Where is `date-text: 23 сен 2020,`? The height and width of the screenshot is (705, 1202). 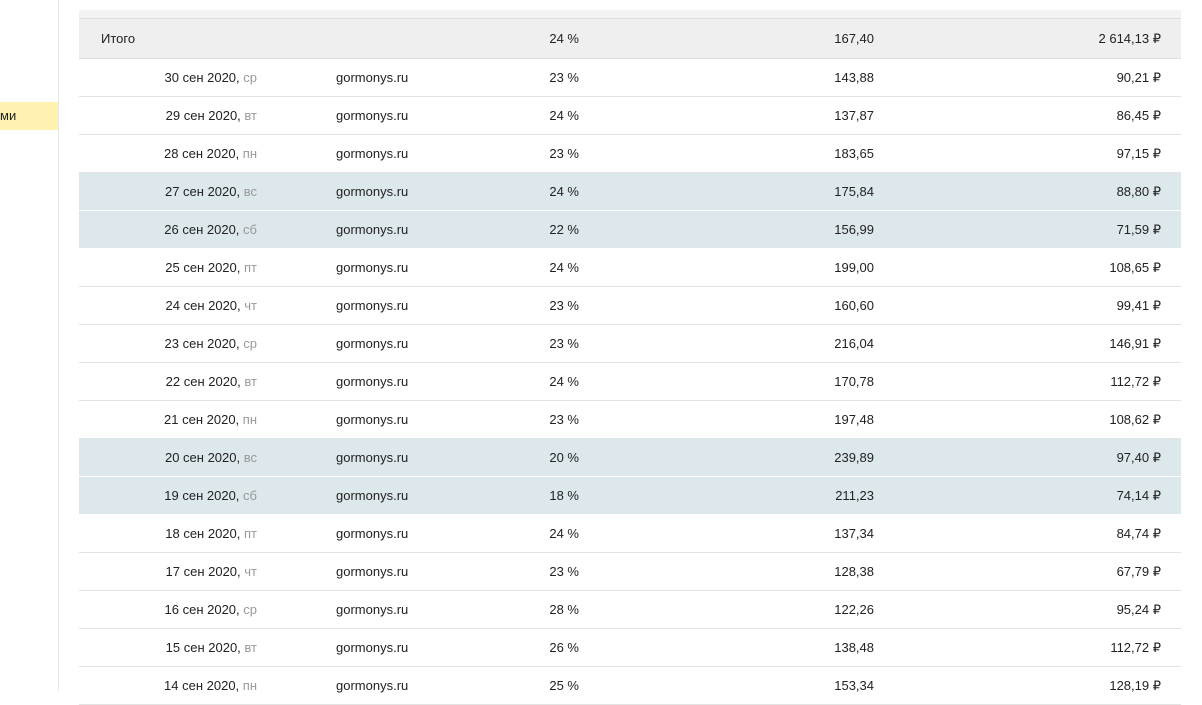
date-text: 23 сен 2020, is located at coordinates (202, 343).